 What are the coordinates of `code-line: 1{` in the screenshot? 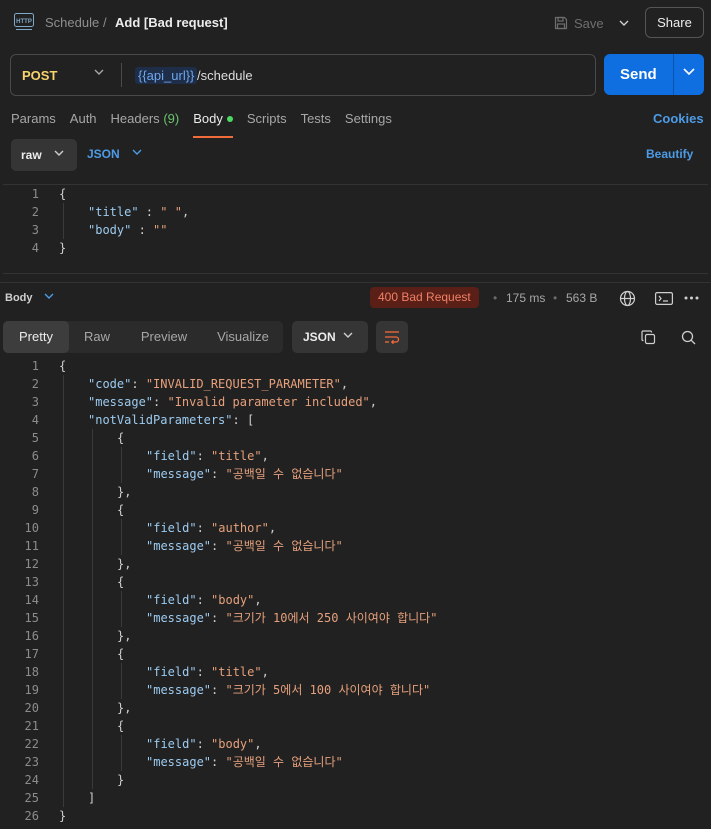 It's located at (353, 194).